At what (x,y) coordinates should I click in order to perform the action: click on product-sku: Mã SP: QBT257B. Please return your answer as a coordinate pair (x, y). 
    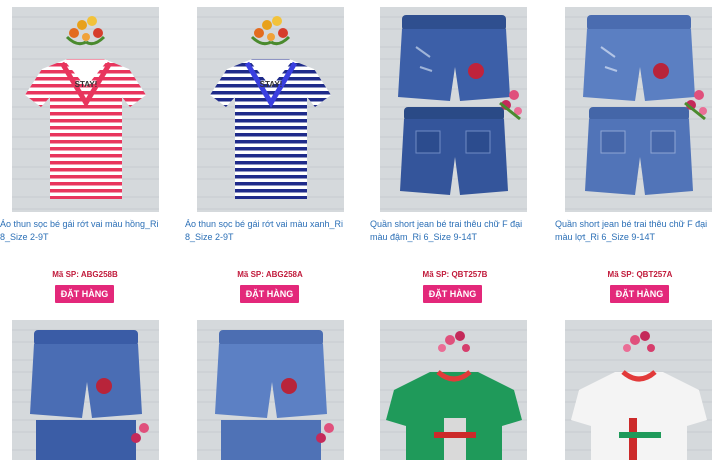
    Looking at the image, I should click on (455, 274).